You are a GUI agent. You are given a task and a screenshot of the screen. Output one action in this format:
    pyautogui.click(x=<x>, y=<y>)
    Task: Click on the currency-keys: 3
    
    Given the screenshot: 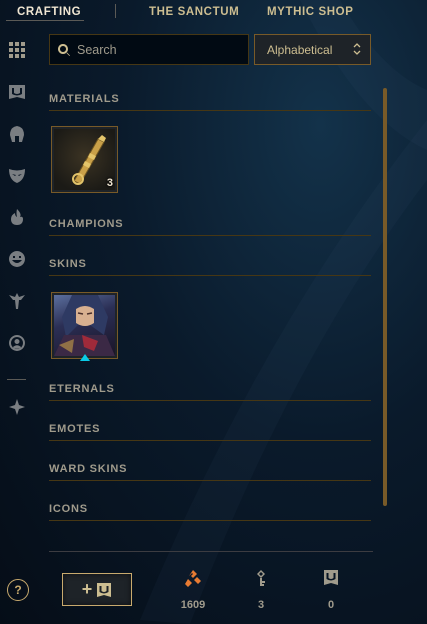 What is the action you would take?
    pyautogui.click(x=261, y=590)
    